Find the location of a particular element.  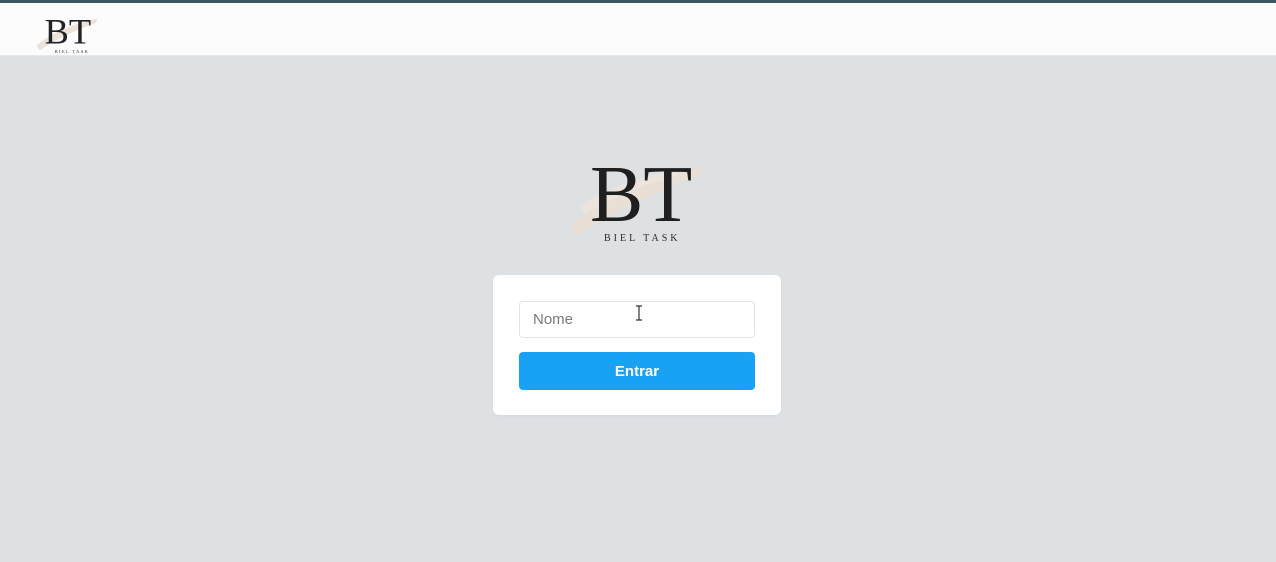

login-card: Entrar is located at coordinates (637, 345).